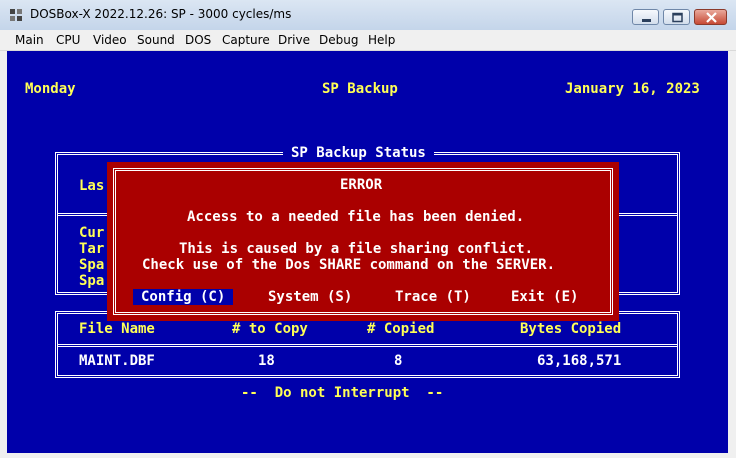 Image resolution: width=736 pixels, height=458 pixels. Describe the element at coordinates (198, 40) in the screenshot. I see `menu-dos: DOS` at that location.